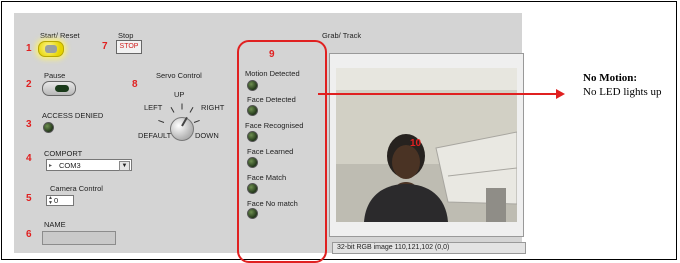 This screenshot has width=680, height=263. What do you see at coordinates (179, 94) in the screenshot?
I see `servo-up-label: UP` at bounding box center [179, 94].